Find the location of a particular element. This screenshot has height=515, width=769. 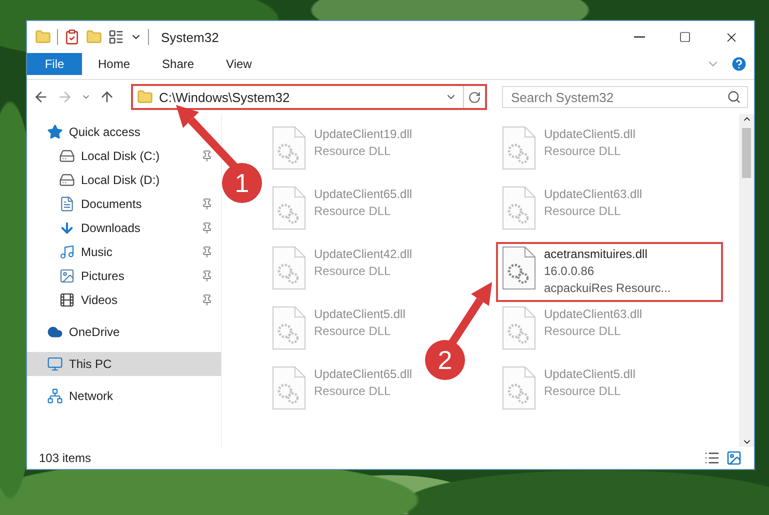

film-icon is located at coordinates (67, 300).